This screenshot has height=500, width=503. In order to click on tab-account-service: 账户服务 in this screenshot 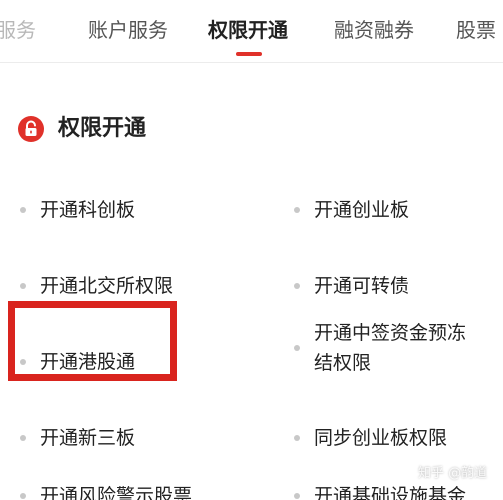, I will do `click(128, 30)`.